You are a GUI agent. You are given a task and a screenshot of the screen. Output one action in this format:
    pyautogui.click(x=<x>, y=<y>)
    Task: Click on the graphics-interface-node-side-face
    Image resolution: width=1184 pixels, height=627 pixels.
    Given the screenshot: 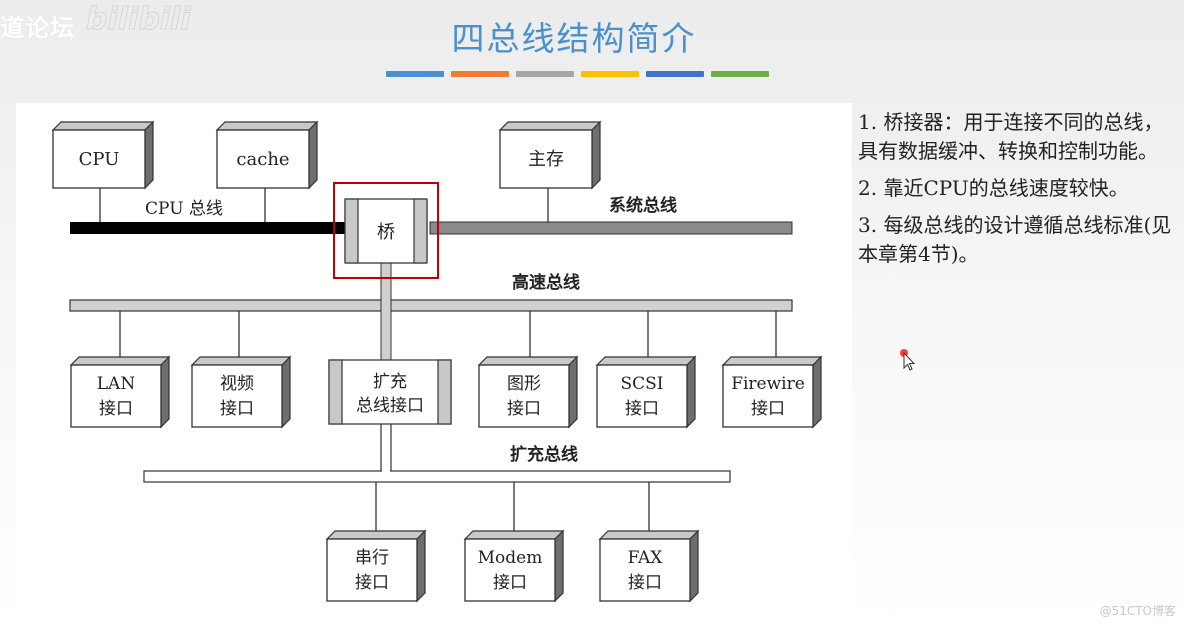 What is the action you would take?
    pyautogui.click(x=573, y=392)
    